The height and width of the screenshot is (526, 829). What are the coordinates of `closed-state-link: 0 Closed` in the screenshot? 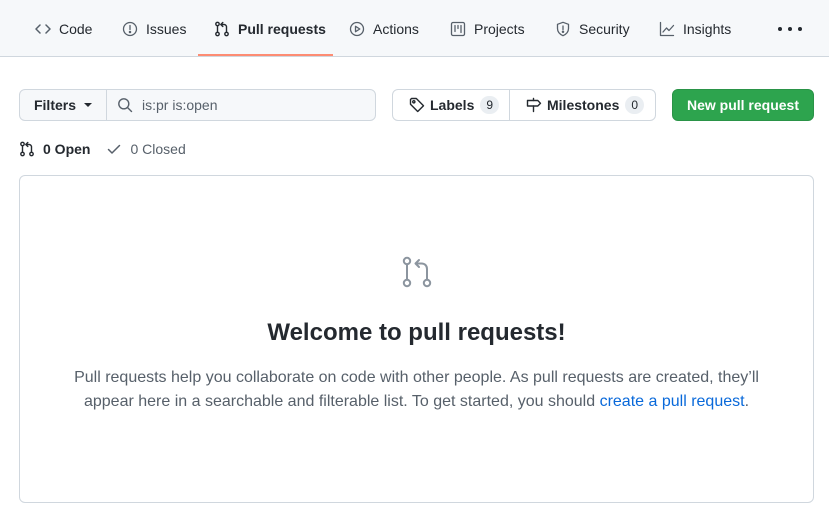 It's located at (146, 149).